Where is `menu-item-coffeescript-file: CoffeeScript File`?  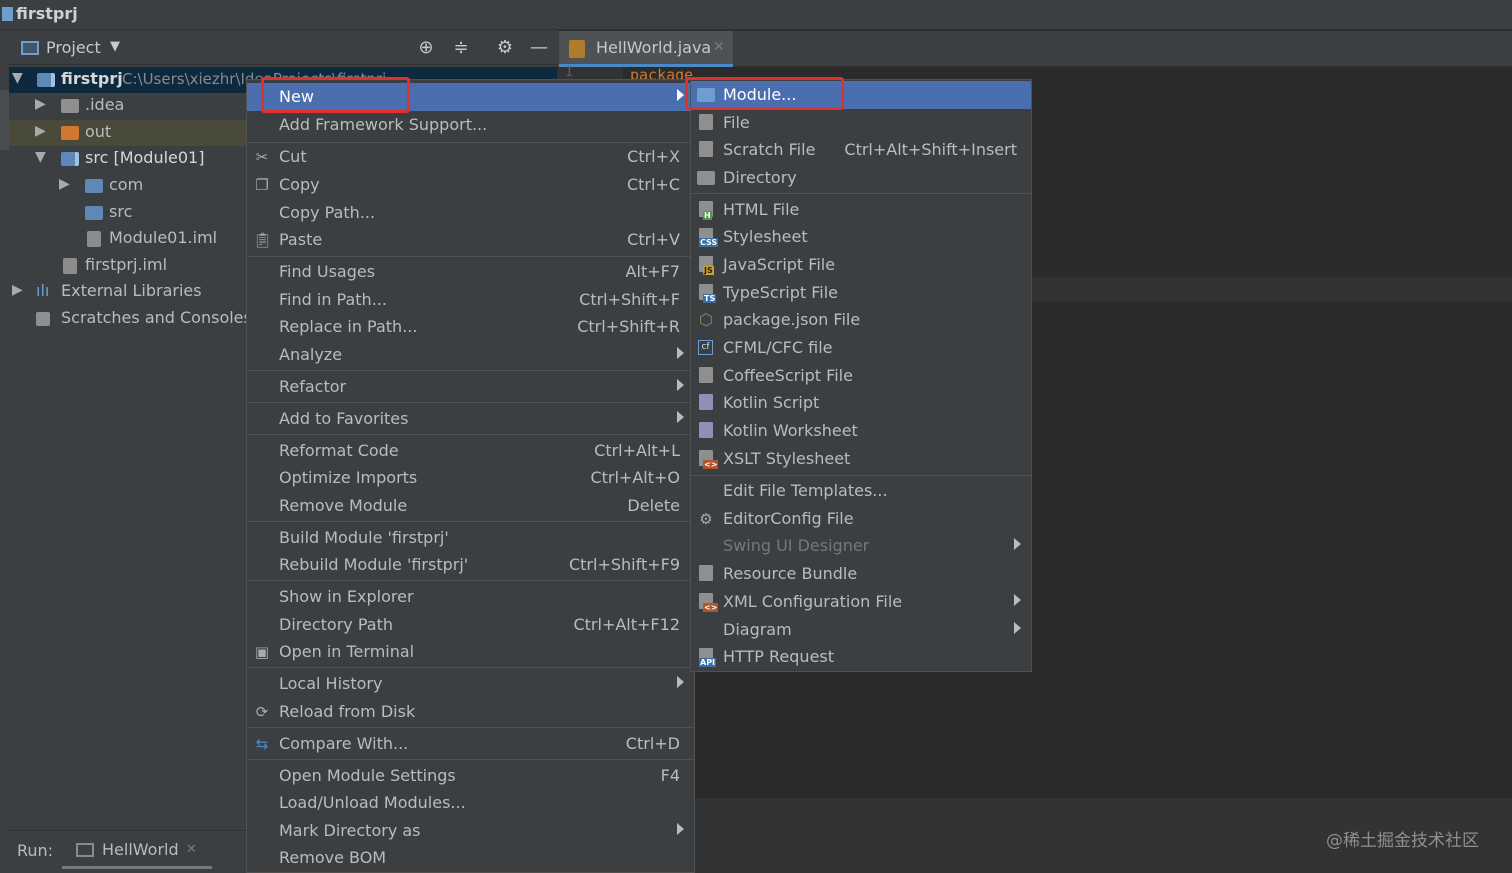
menu-item-coffeescript-file: CoffeeScript File is located at coordinates (861, 376).